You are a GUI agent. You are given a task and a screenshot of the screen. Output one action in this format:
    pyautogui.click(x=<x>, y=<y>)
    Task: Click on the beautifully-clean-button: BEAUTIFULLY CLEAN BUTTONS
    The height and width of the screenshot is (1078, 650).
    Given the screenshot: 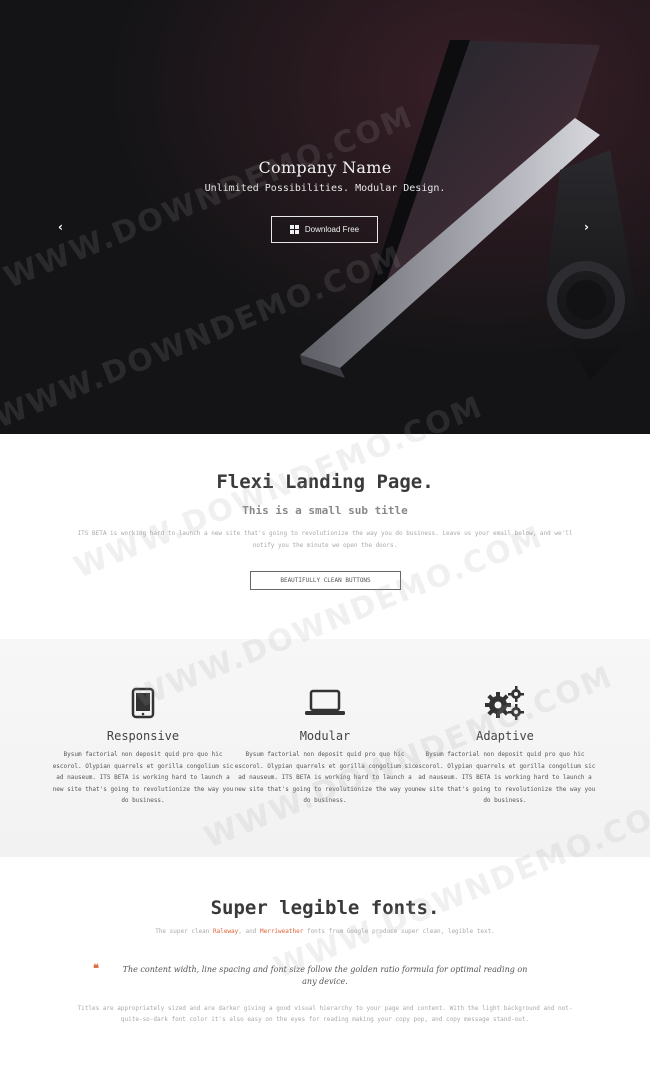 What is the action you would take?
    pyautogui.click(x=325, y=580)
    